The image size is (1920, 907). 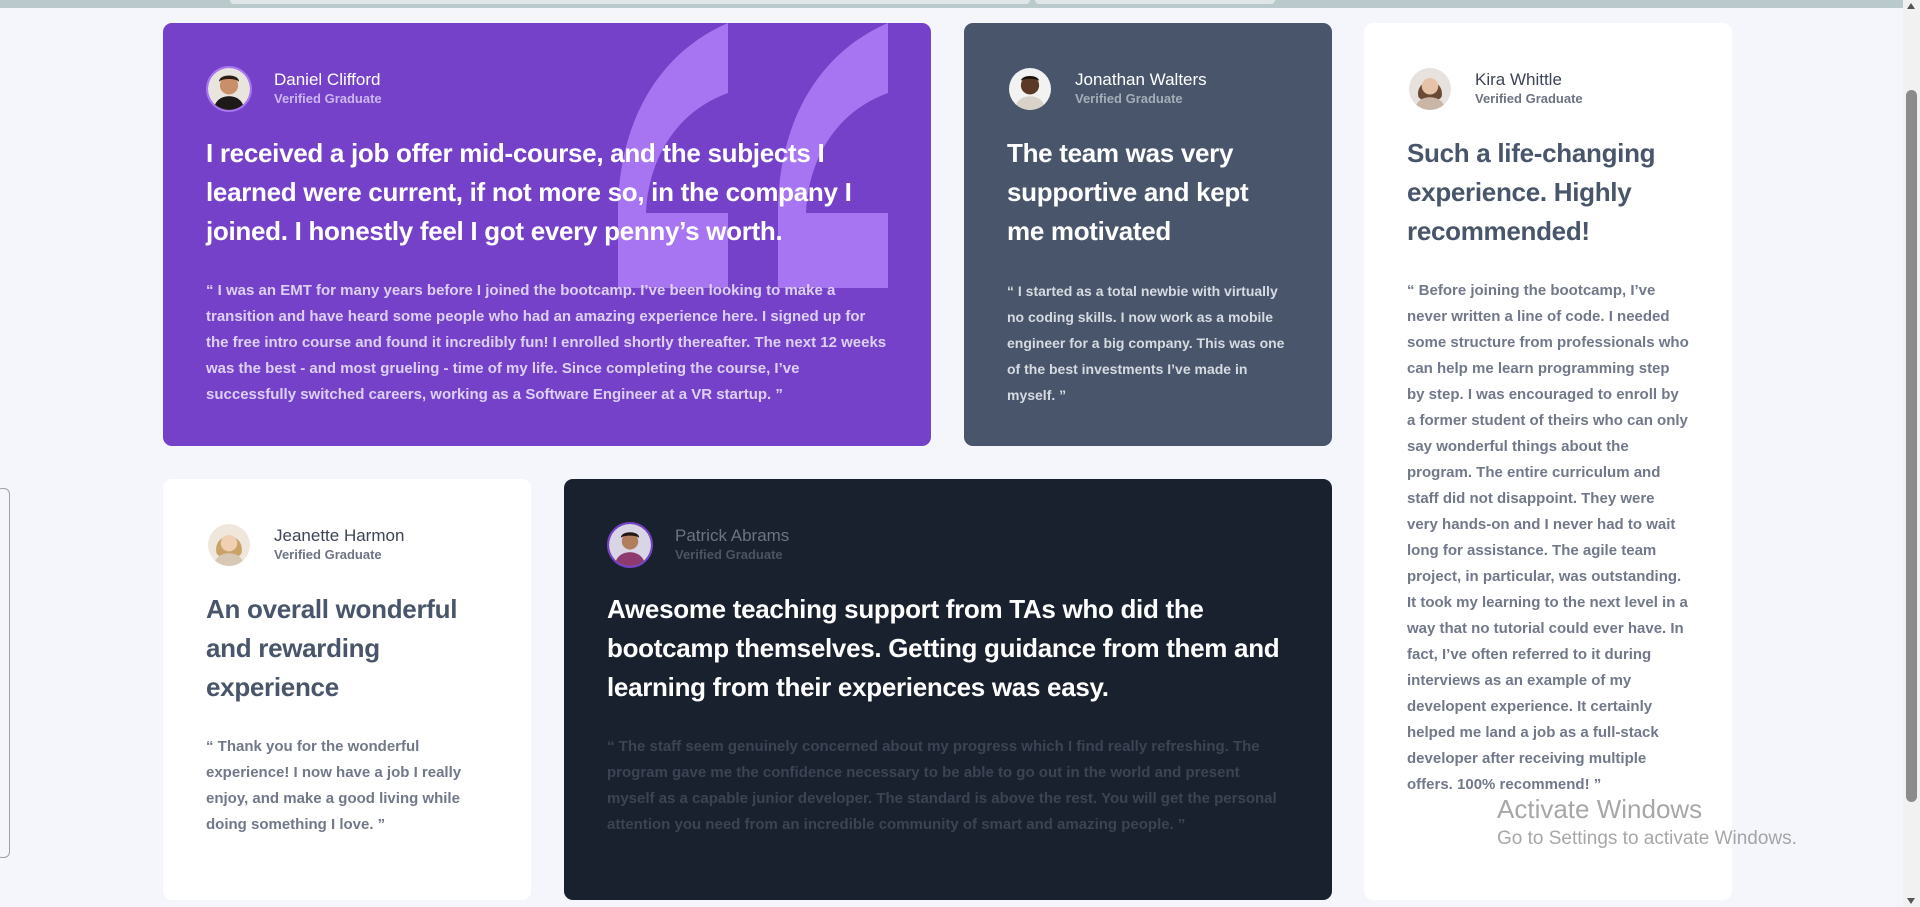 What do you see at coordinates (1518, 79) in the screenshot?
I see `author-name: Kira Whittle` at bounding box center [1518, 79].